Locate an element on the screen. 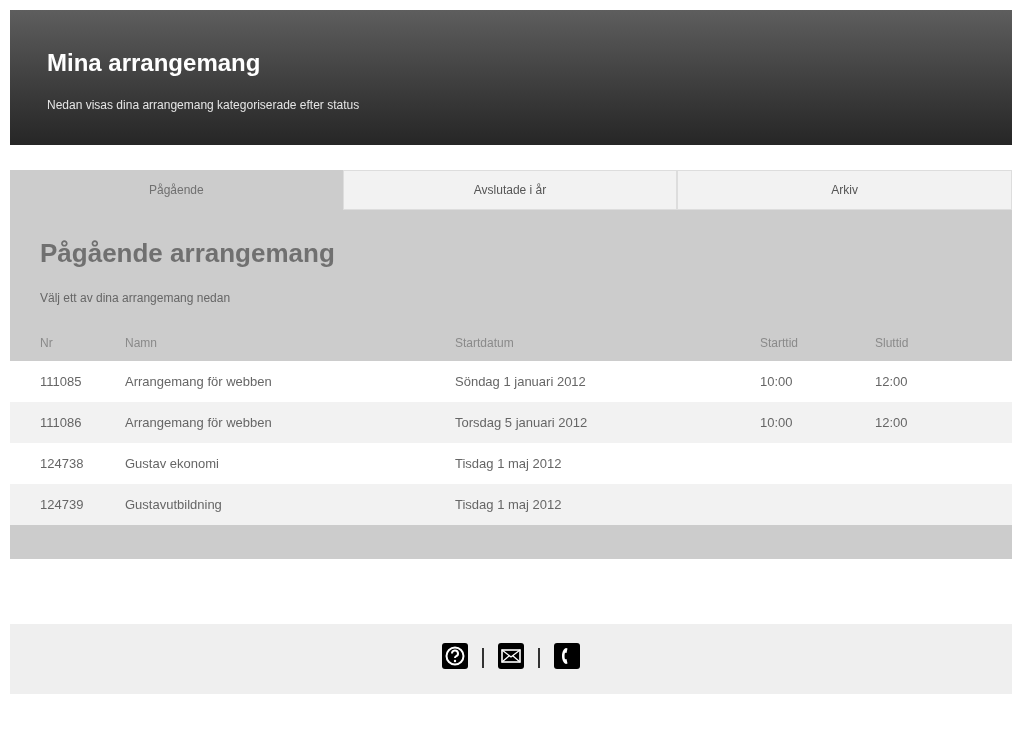 The width and height of the screenshot is (1012, 751). table-cell: Gustav ekonomi is located at coordinates (172, 463).